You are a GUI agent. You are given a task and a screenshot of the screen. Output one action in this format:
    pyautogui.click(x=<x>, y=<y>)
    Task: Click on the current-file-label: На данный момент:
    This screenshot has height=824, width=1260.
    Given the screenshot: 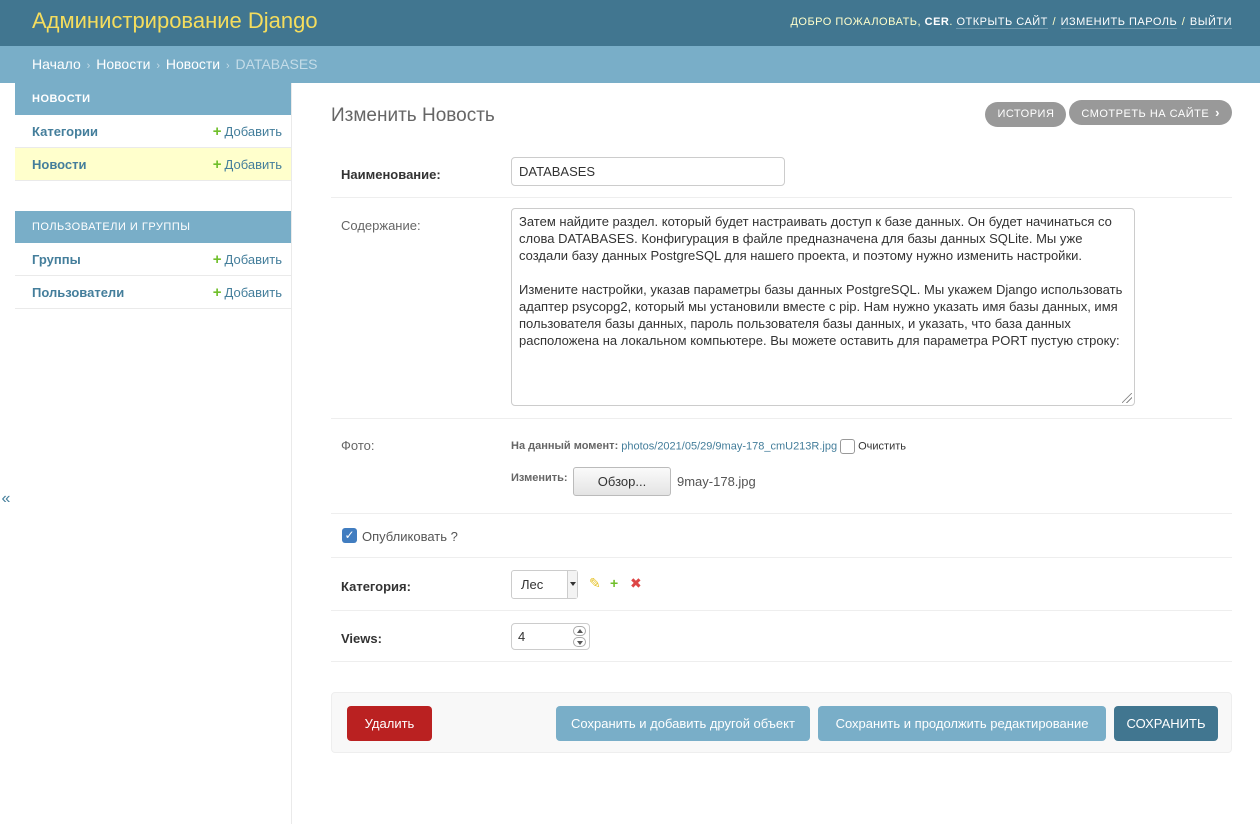 What is the action you would take?
    pyautogui.click(x=565, y=446)
    